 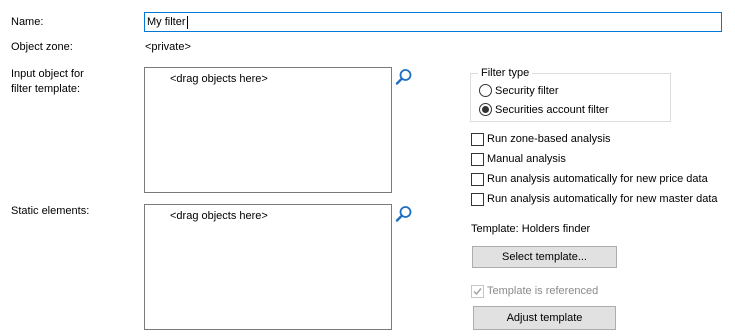 I want to click on input-object-label-line2: filter template:, so click(x=46, y=89).